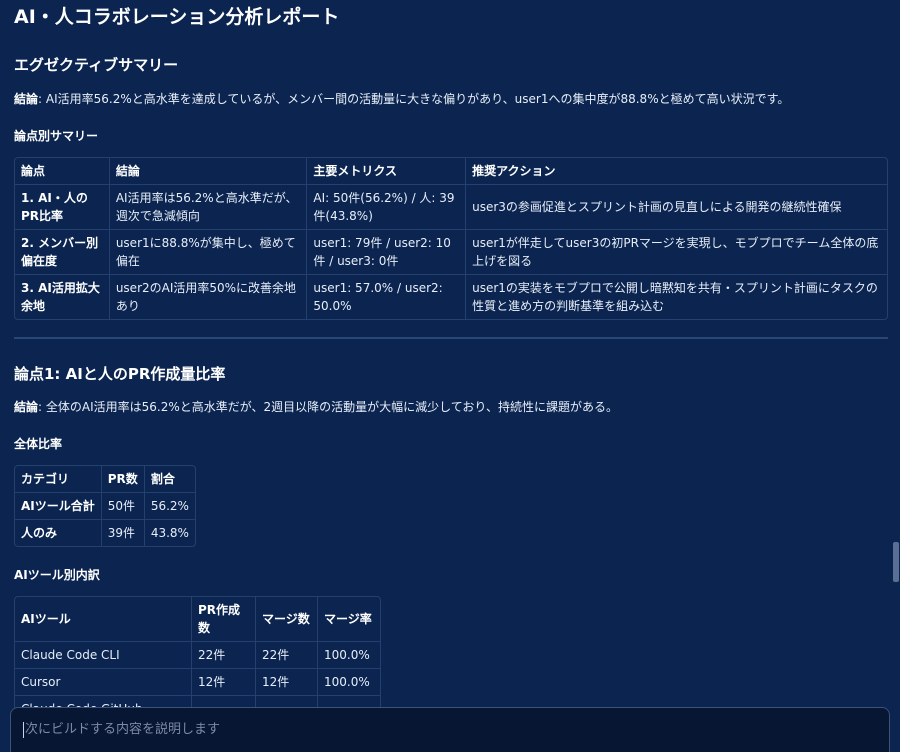  Describe the element at coordinates (123, 729) in the screenshot. I see `chat-input-placeholder: 次にビルドする内容を説明します` at that location.